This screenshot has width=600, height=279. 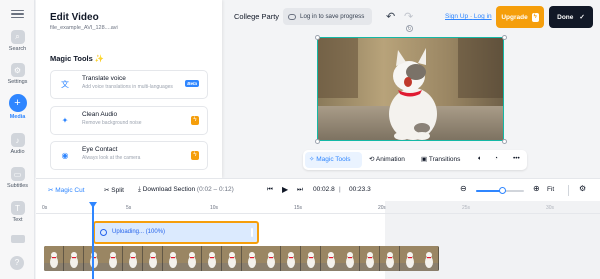 What do you see at coordinates (390, 16) in the screenshot?
I see `undo-icon: ↶` at bounding box center [390, 16].